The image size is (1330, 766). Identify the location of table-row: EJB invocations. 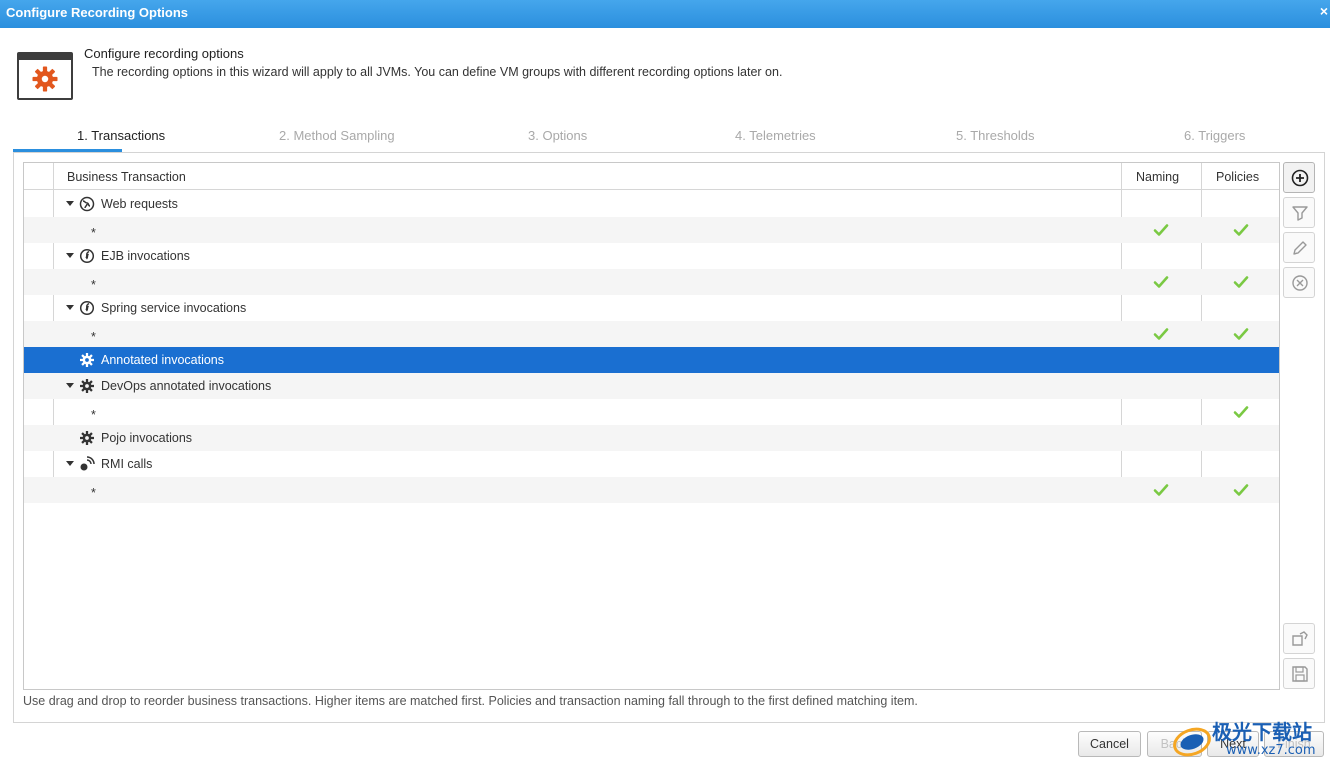
(651, 256).